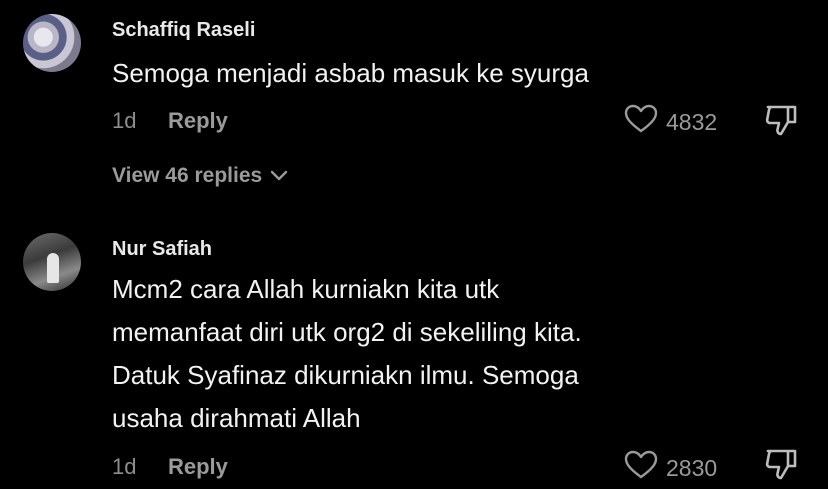 Image resolution: width=828 pixels, height=489 pixels. What do you see at coordinates (236, 418) in the screenshot?
I see `comment-text-line: usaha dirahmati Allah` at bounding box center [236, 418].